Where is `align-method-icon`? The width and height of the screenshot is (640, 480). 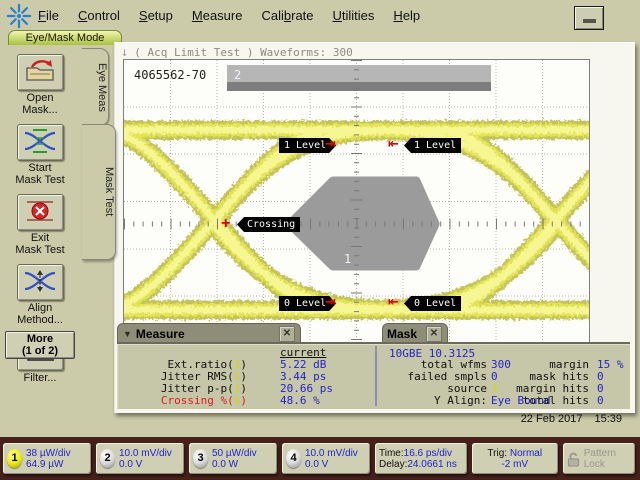
align-method-icon is located at coordinates (40, 281).